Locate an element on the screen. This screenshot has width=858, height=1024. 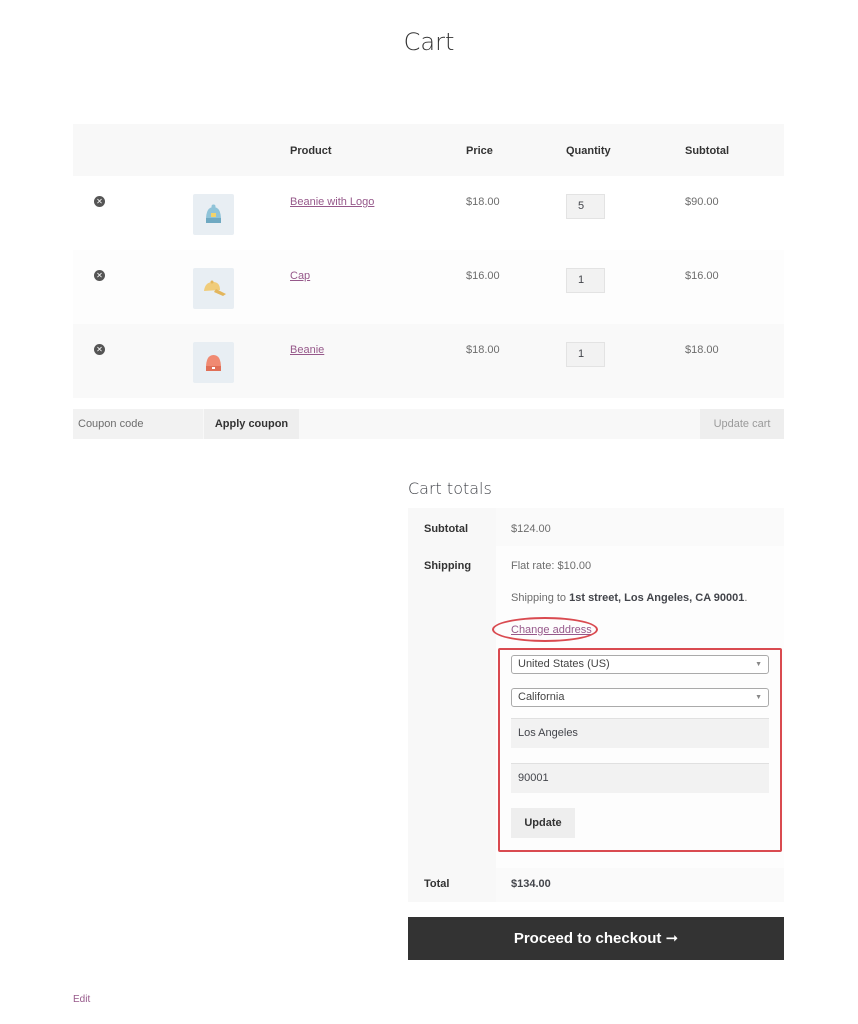
shipping-to-suffix: . is located at coordinates (746, 598).